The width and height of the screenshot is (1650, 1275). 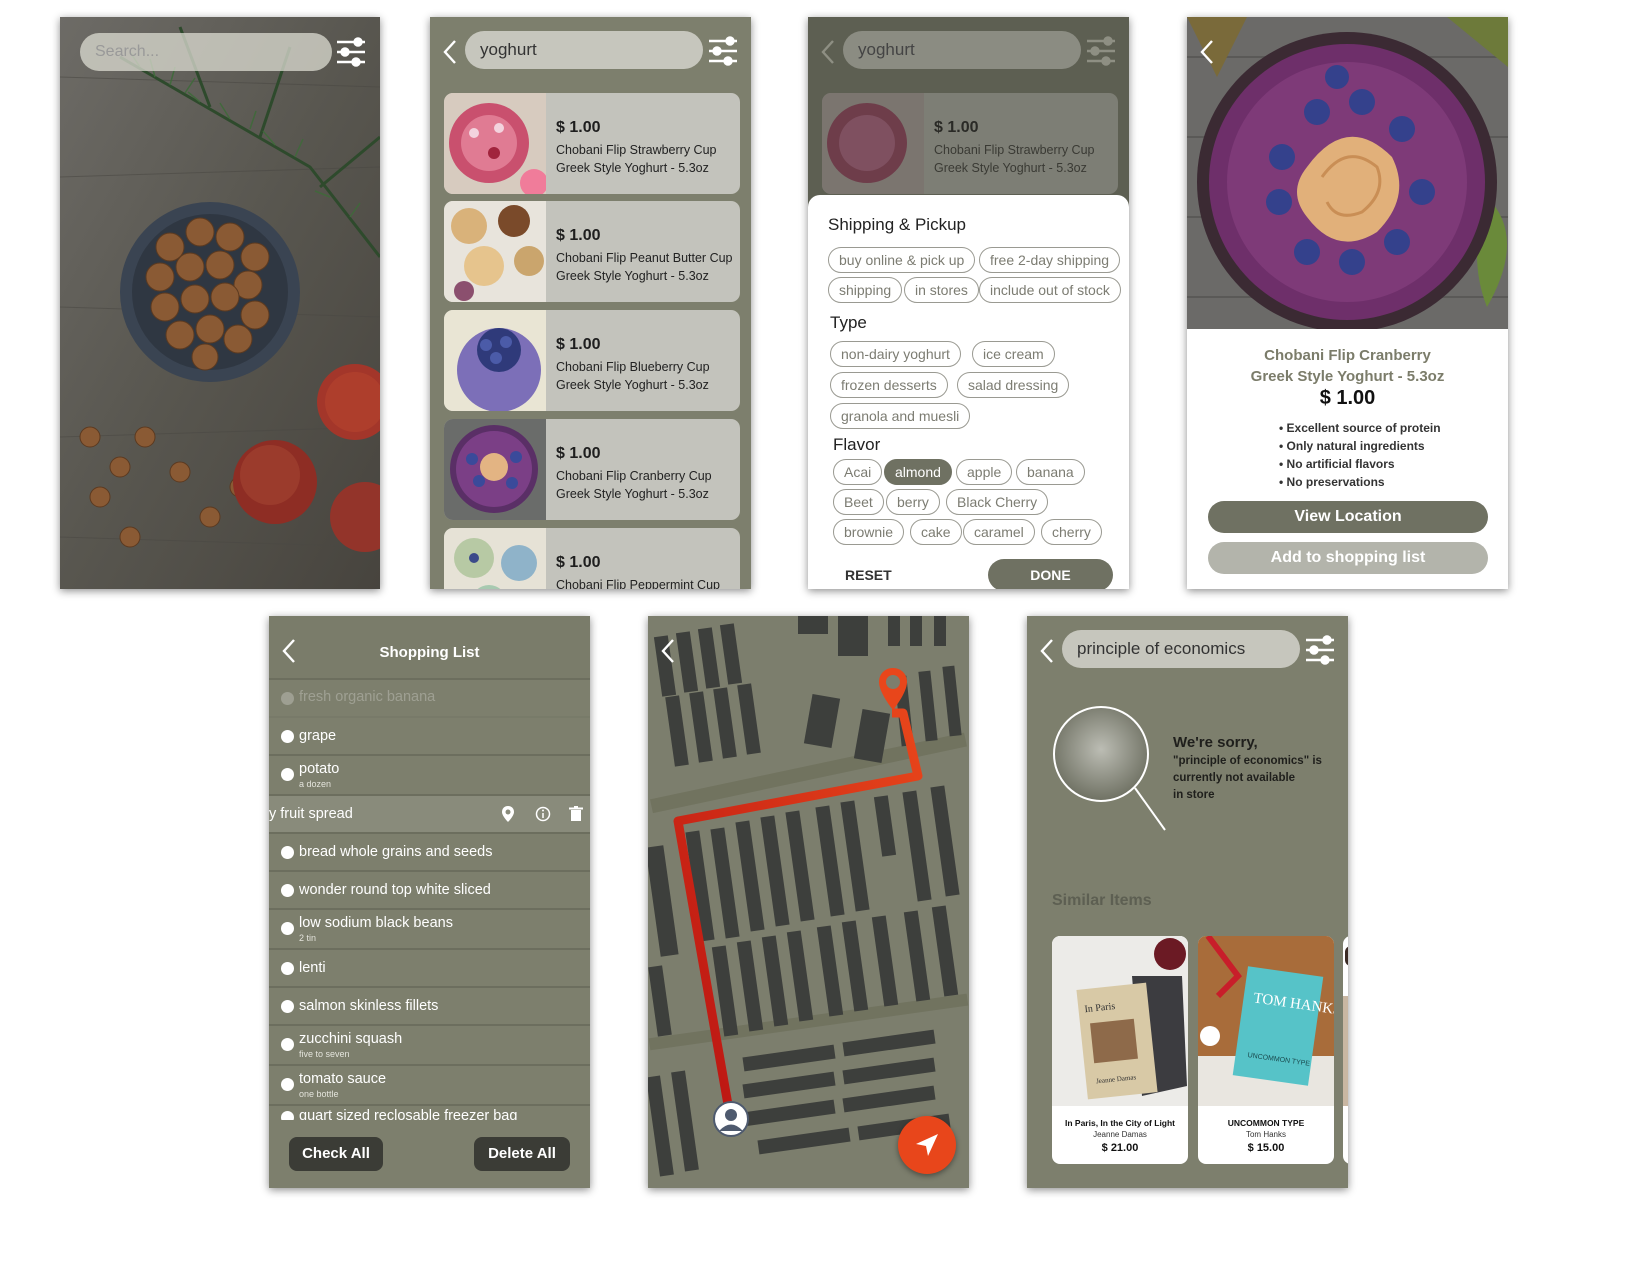 I want to click on filter-chip: caramel, so click(x=999, y=532).